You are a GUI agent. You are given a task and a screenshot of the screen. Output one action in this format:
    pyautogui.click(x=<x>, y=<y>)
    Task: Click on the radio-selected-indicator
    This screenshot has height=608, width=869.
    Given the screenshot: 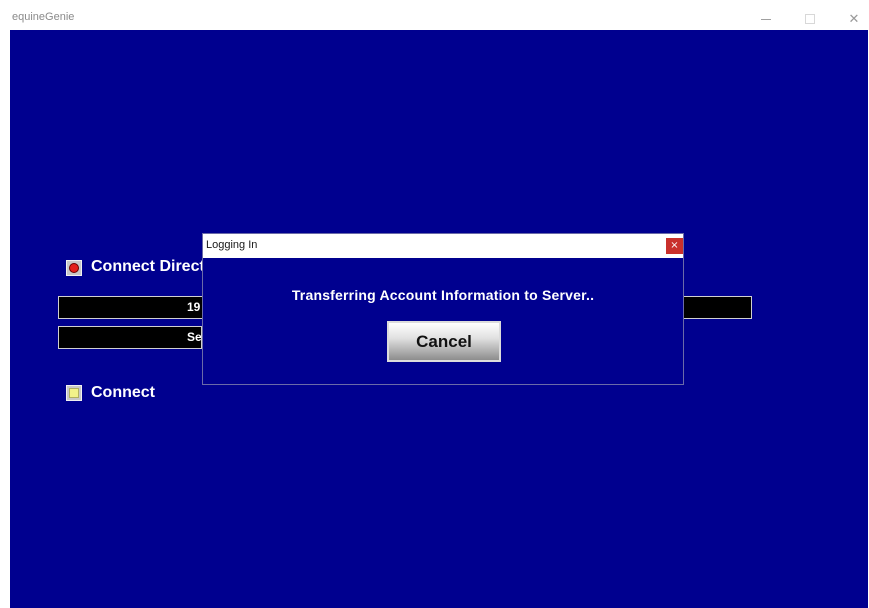 What is the action you would take?
    pyautogui.click(x=74, y=268)
    